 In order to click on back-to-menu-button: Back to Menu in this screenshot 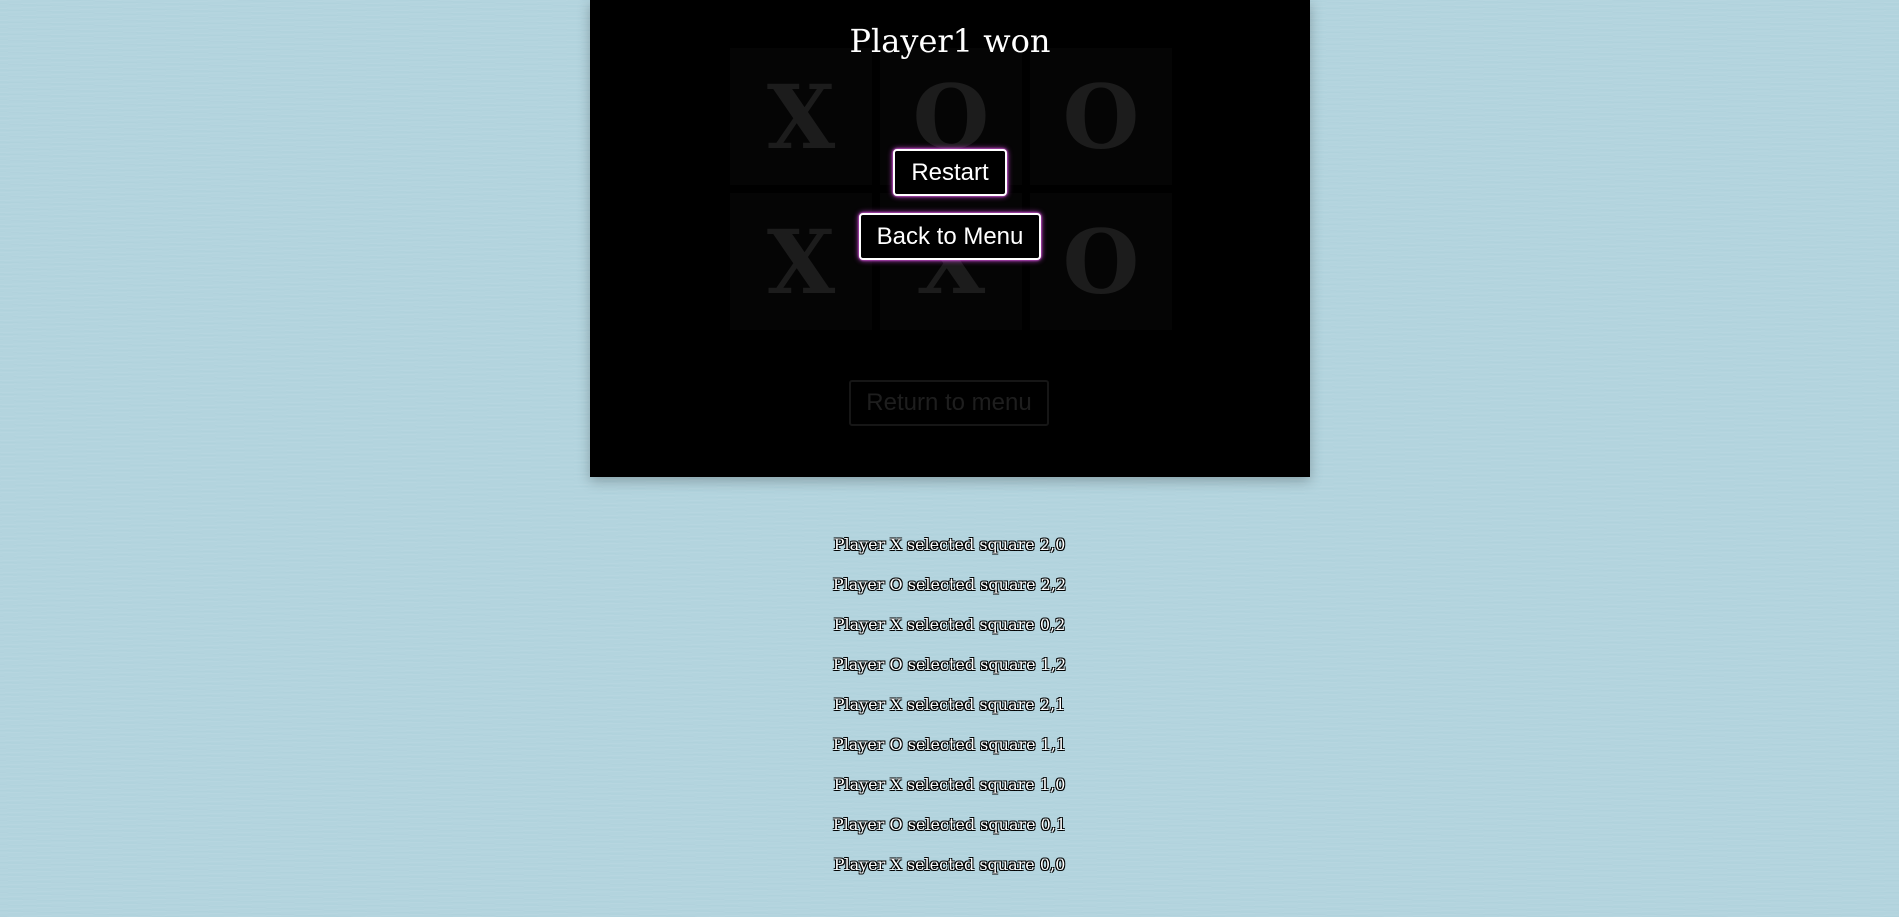, I will do `click(950, 236)`.